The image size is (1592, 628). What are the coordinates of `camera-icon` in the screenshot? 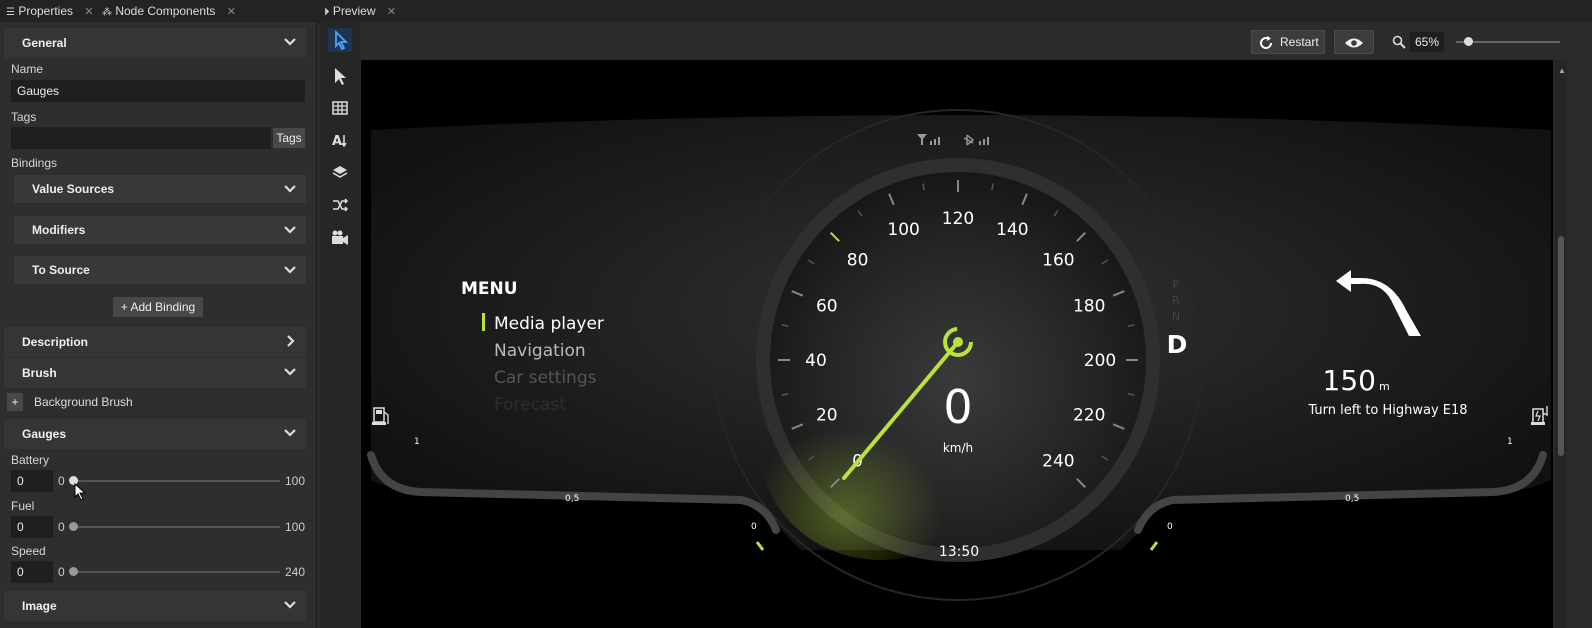 It's located at (340, 237).